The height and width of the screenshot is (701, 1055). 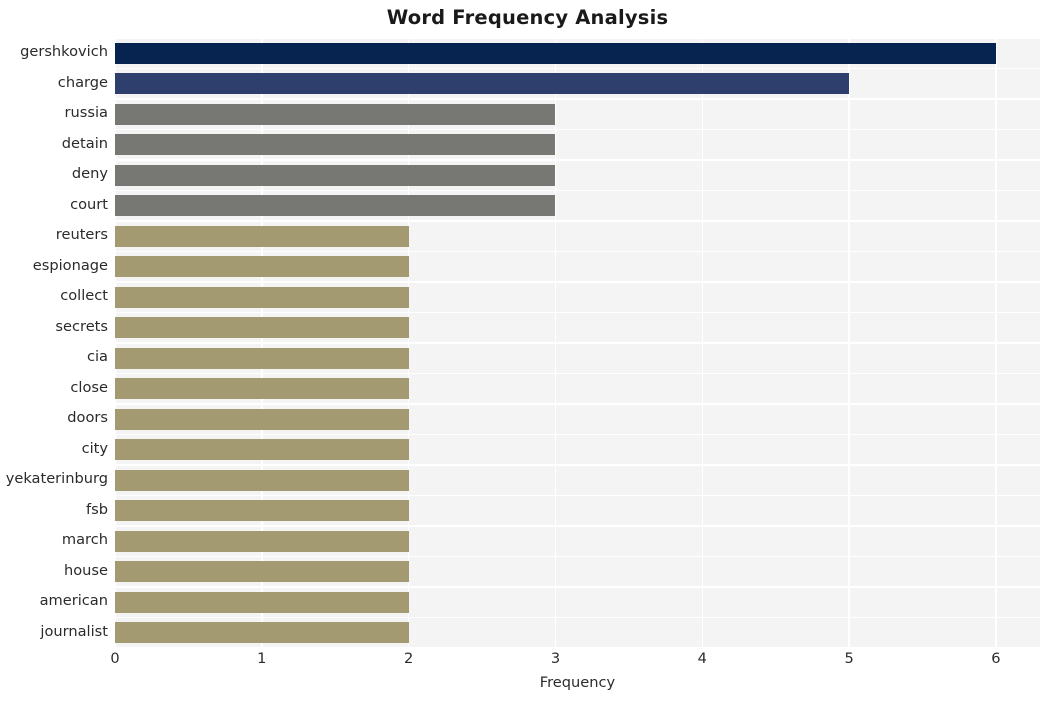 What do you see at coordinates (84, 296) in the screenshot?
I see `y-axis-tick-label: collect` at bounding box center [84, 296].